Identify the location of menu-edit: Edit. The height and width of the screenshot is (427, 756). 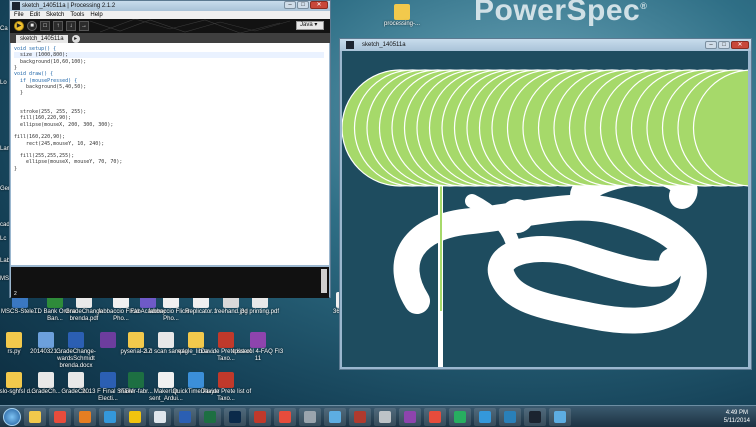
(35, 15).